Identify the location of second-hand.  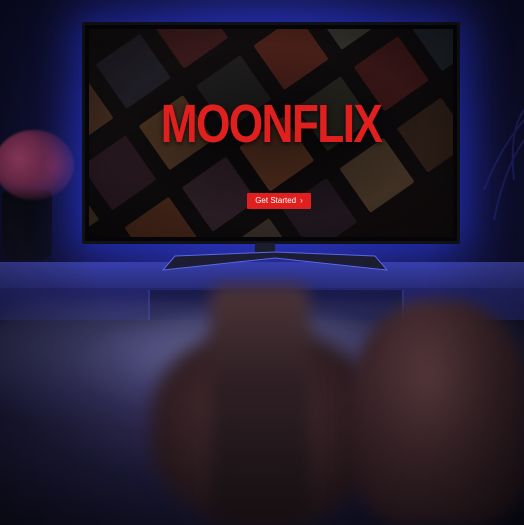
(437, 412).